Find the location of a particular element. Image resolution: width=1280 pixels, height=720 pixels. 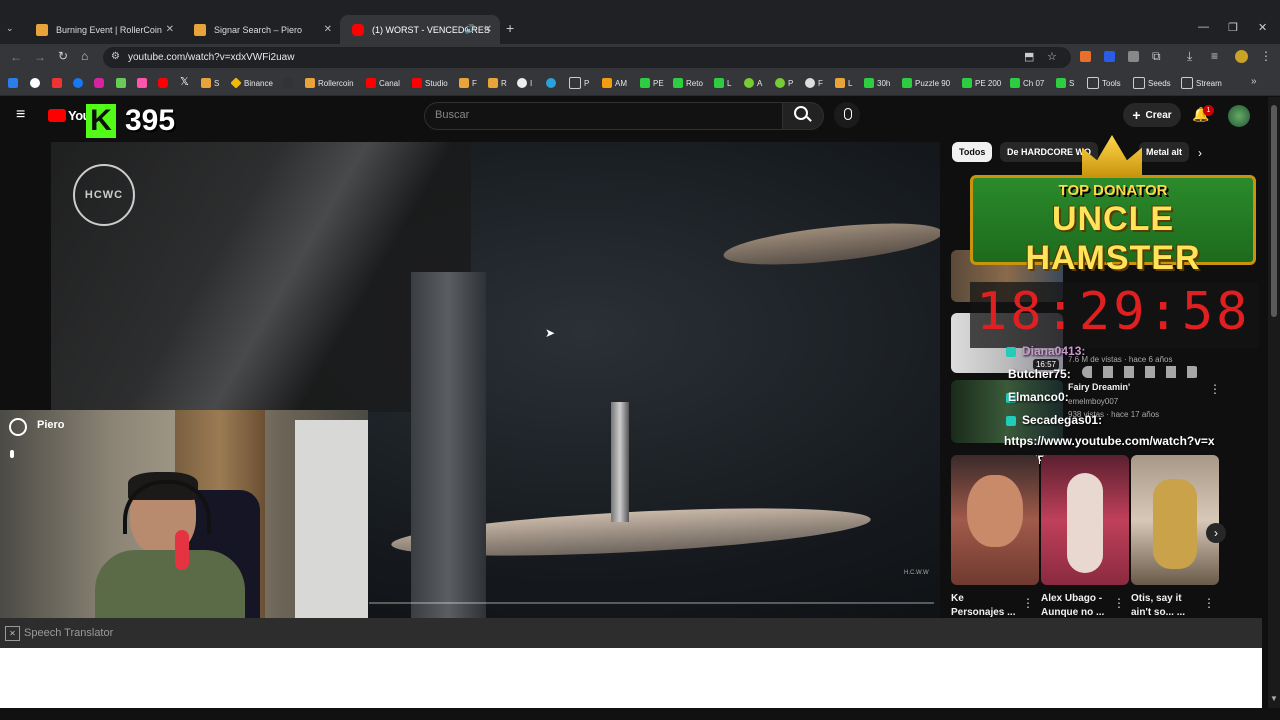

search-input: Buscar is located at coordinates (604, 116).